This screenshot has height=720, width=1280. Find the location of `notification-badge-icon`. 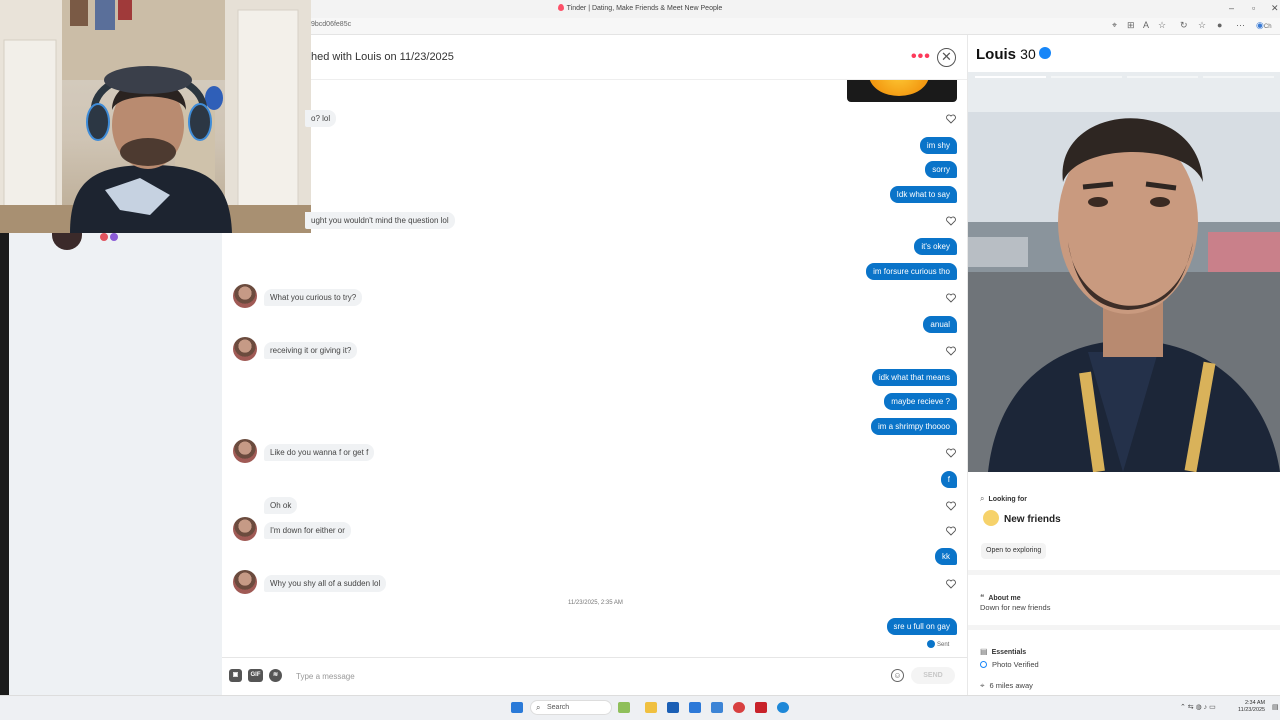

notification-badge-icon is located at coordinates (104, 237).